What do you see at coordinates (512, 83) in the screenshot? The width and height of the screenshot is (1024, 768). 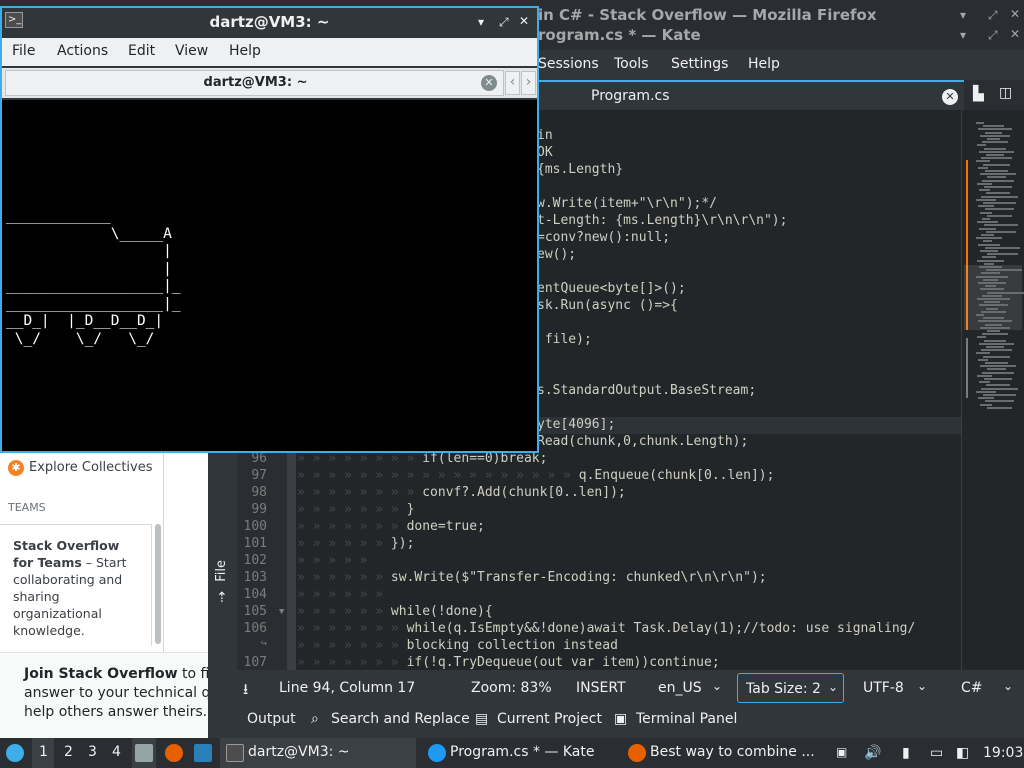 I see `chevron-left-icon: ‹` at bounding box center [512, 83].